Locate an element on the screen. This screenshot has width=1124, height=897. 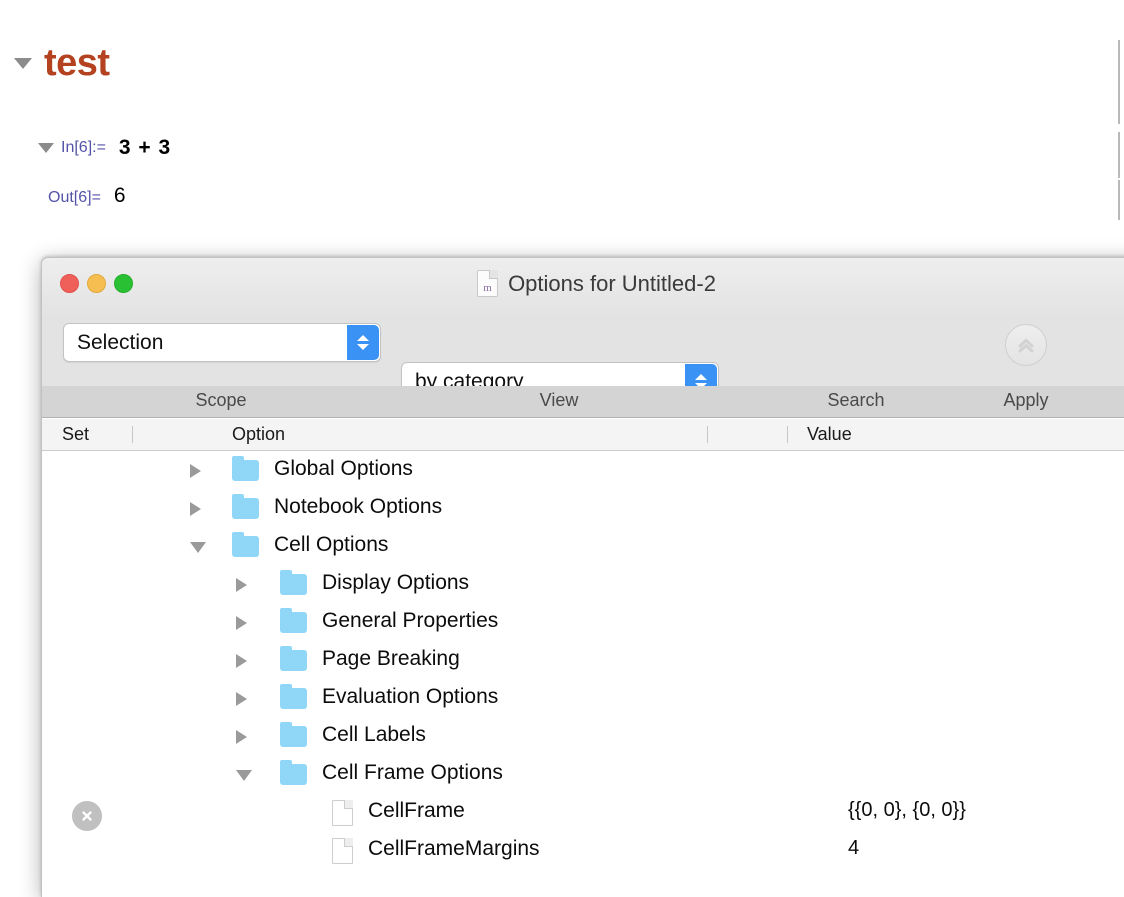
delete-option-icon is located at coordinates (87, 816).